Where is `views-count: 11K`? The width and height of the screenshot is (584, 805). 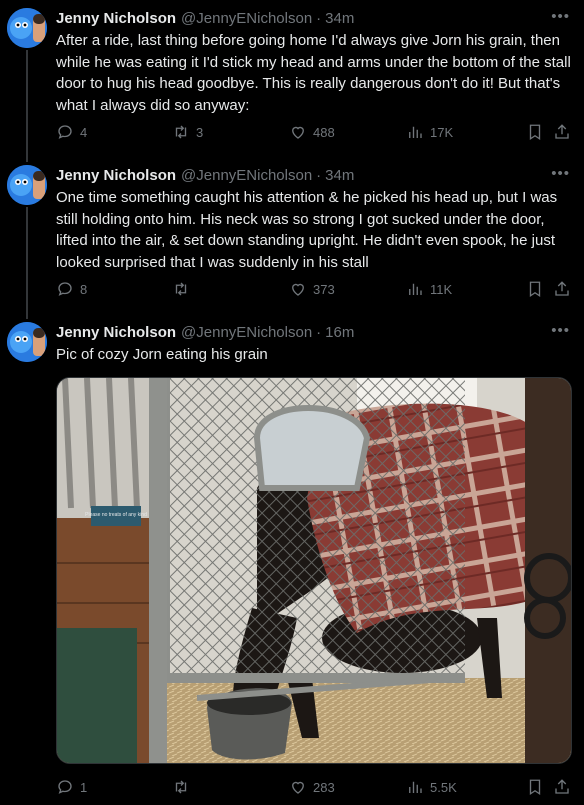 views-count: 11K is located at coordinates (441, 289).